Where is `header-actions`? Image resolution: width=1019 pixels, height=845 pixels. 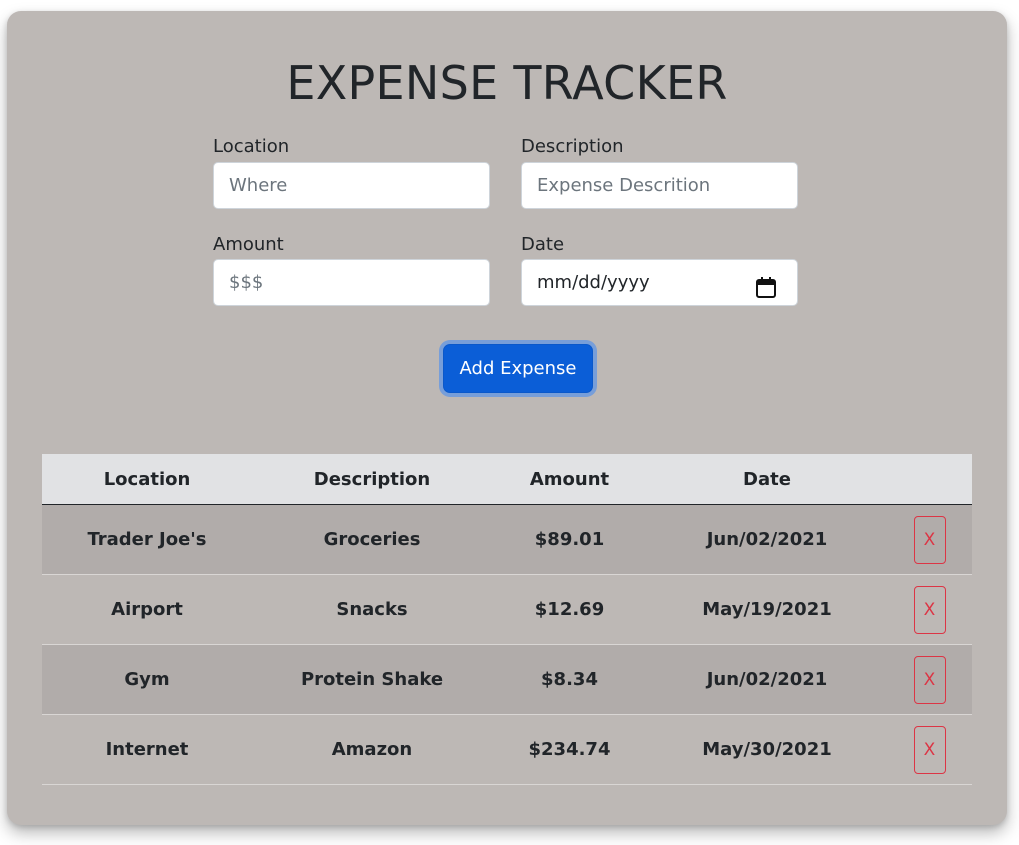
header-actions is located at coordinates (929, 479).